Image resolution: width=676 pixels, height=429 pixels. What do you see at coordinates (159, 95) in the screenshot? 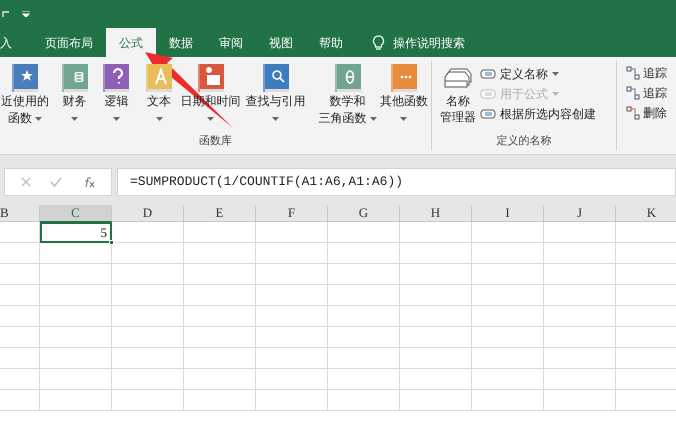
I see `function-category-button: 文本` at bounding box center [159, 95].